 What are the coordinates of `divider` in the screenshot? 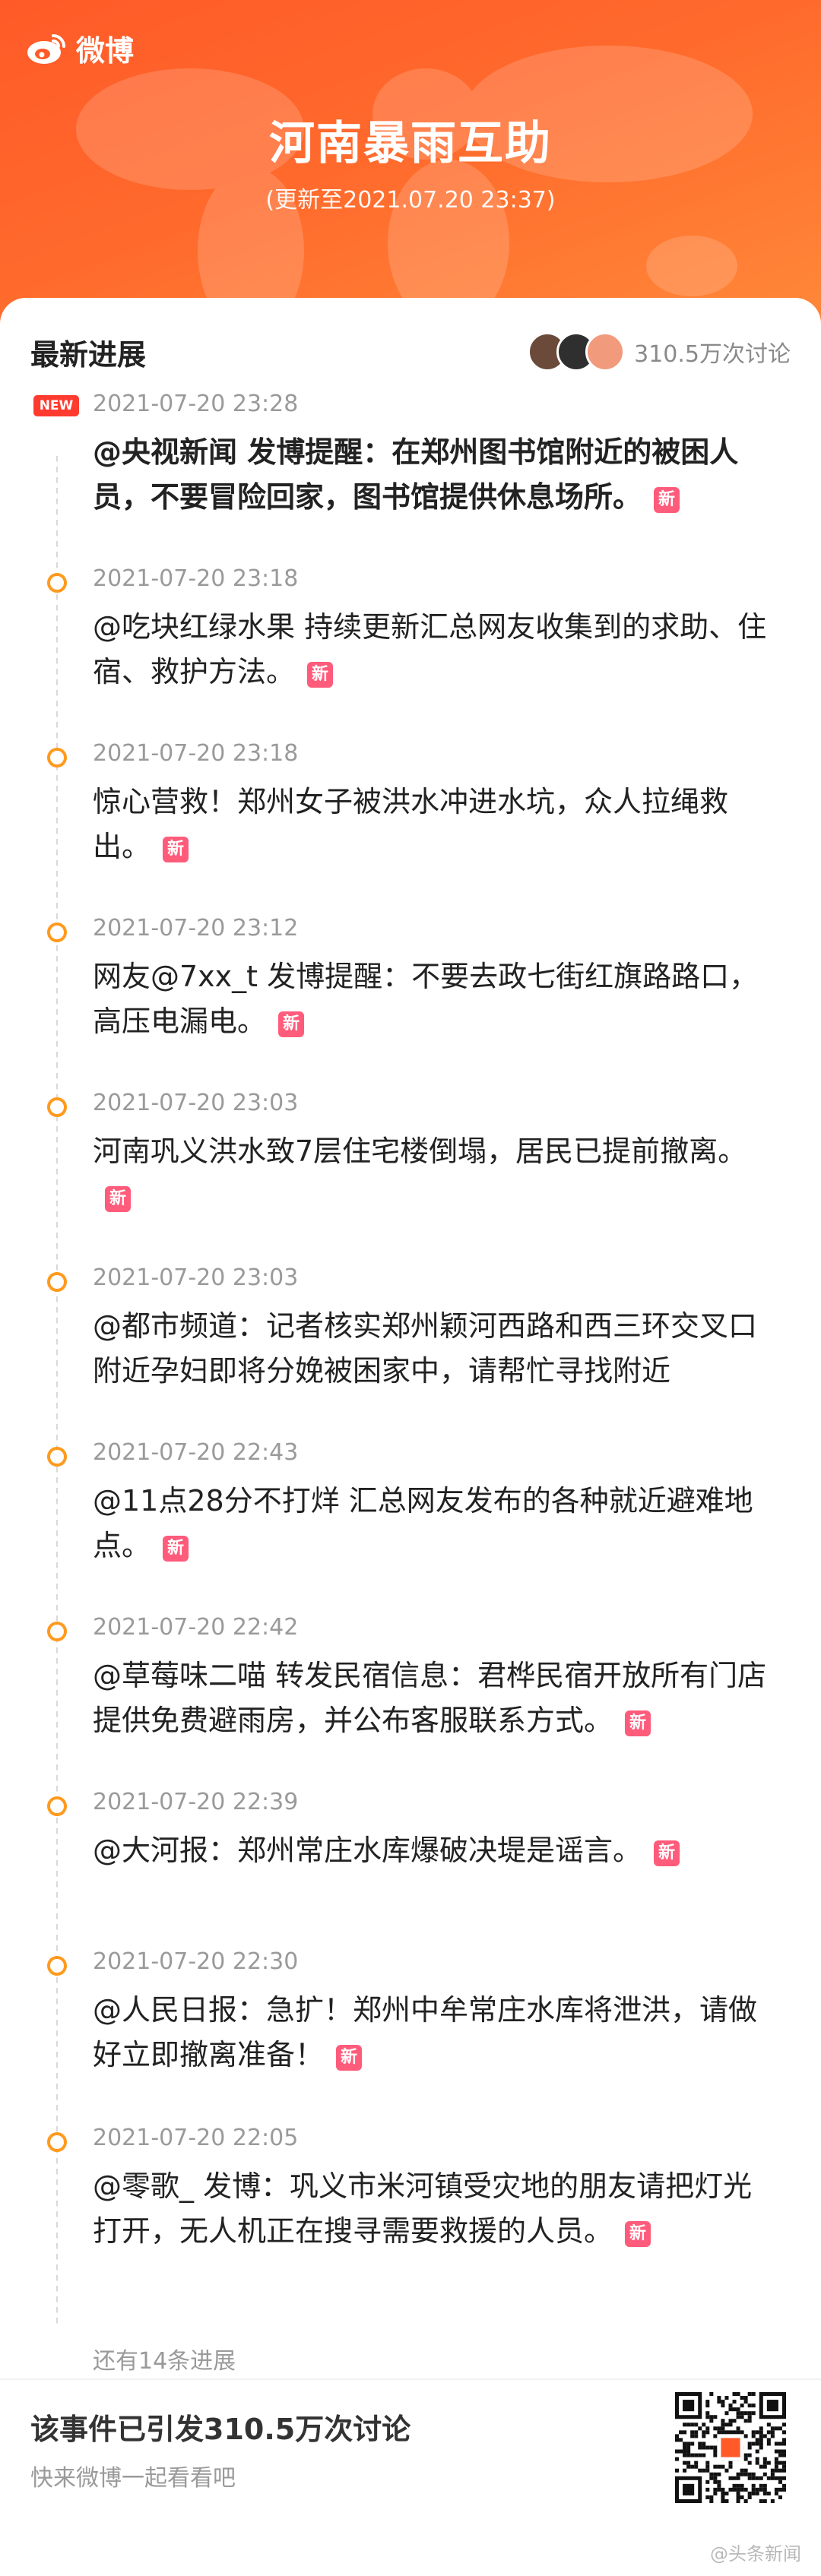 It's located at (410, 2379).